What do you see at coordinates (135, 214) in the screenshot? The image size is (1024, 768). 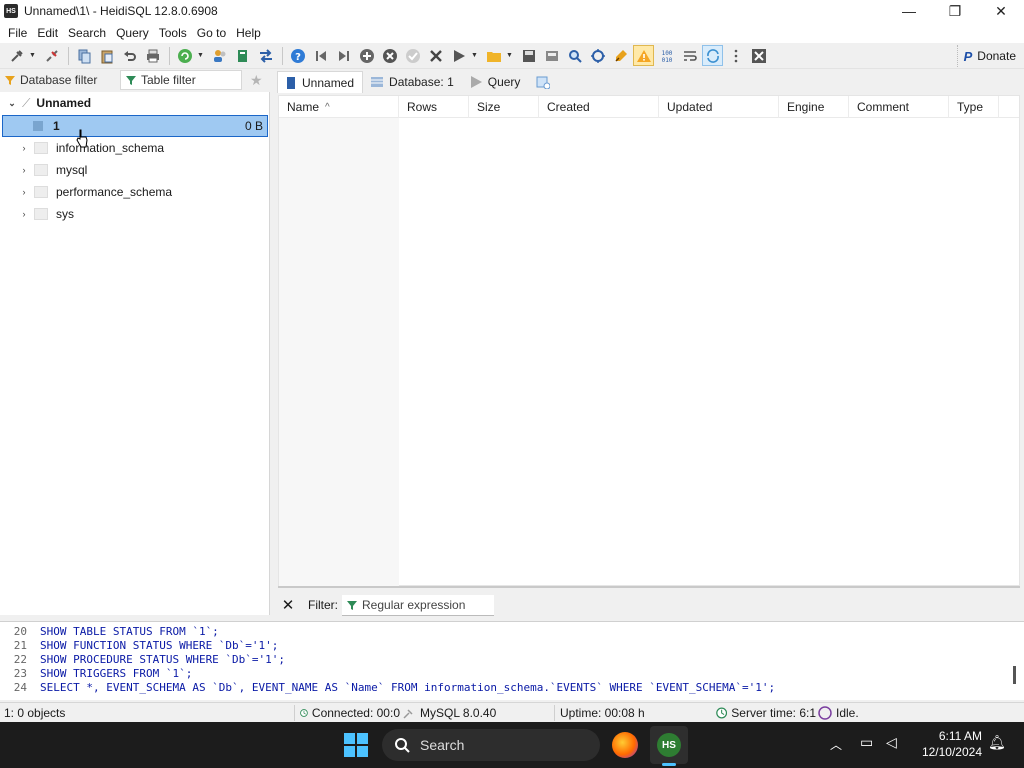 I see `tree-item-sys: › sys` at bounding box center [135, 214].